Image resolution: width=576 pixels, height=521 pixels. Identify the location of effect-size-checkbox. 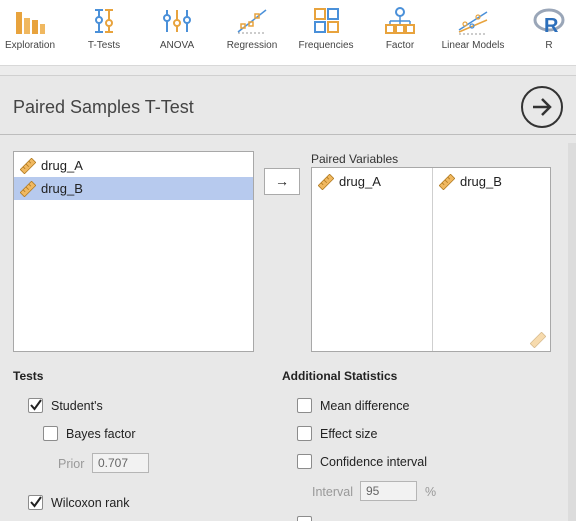
(304, 433).